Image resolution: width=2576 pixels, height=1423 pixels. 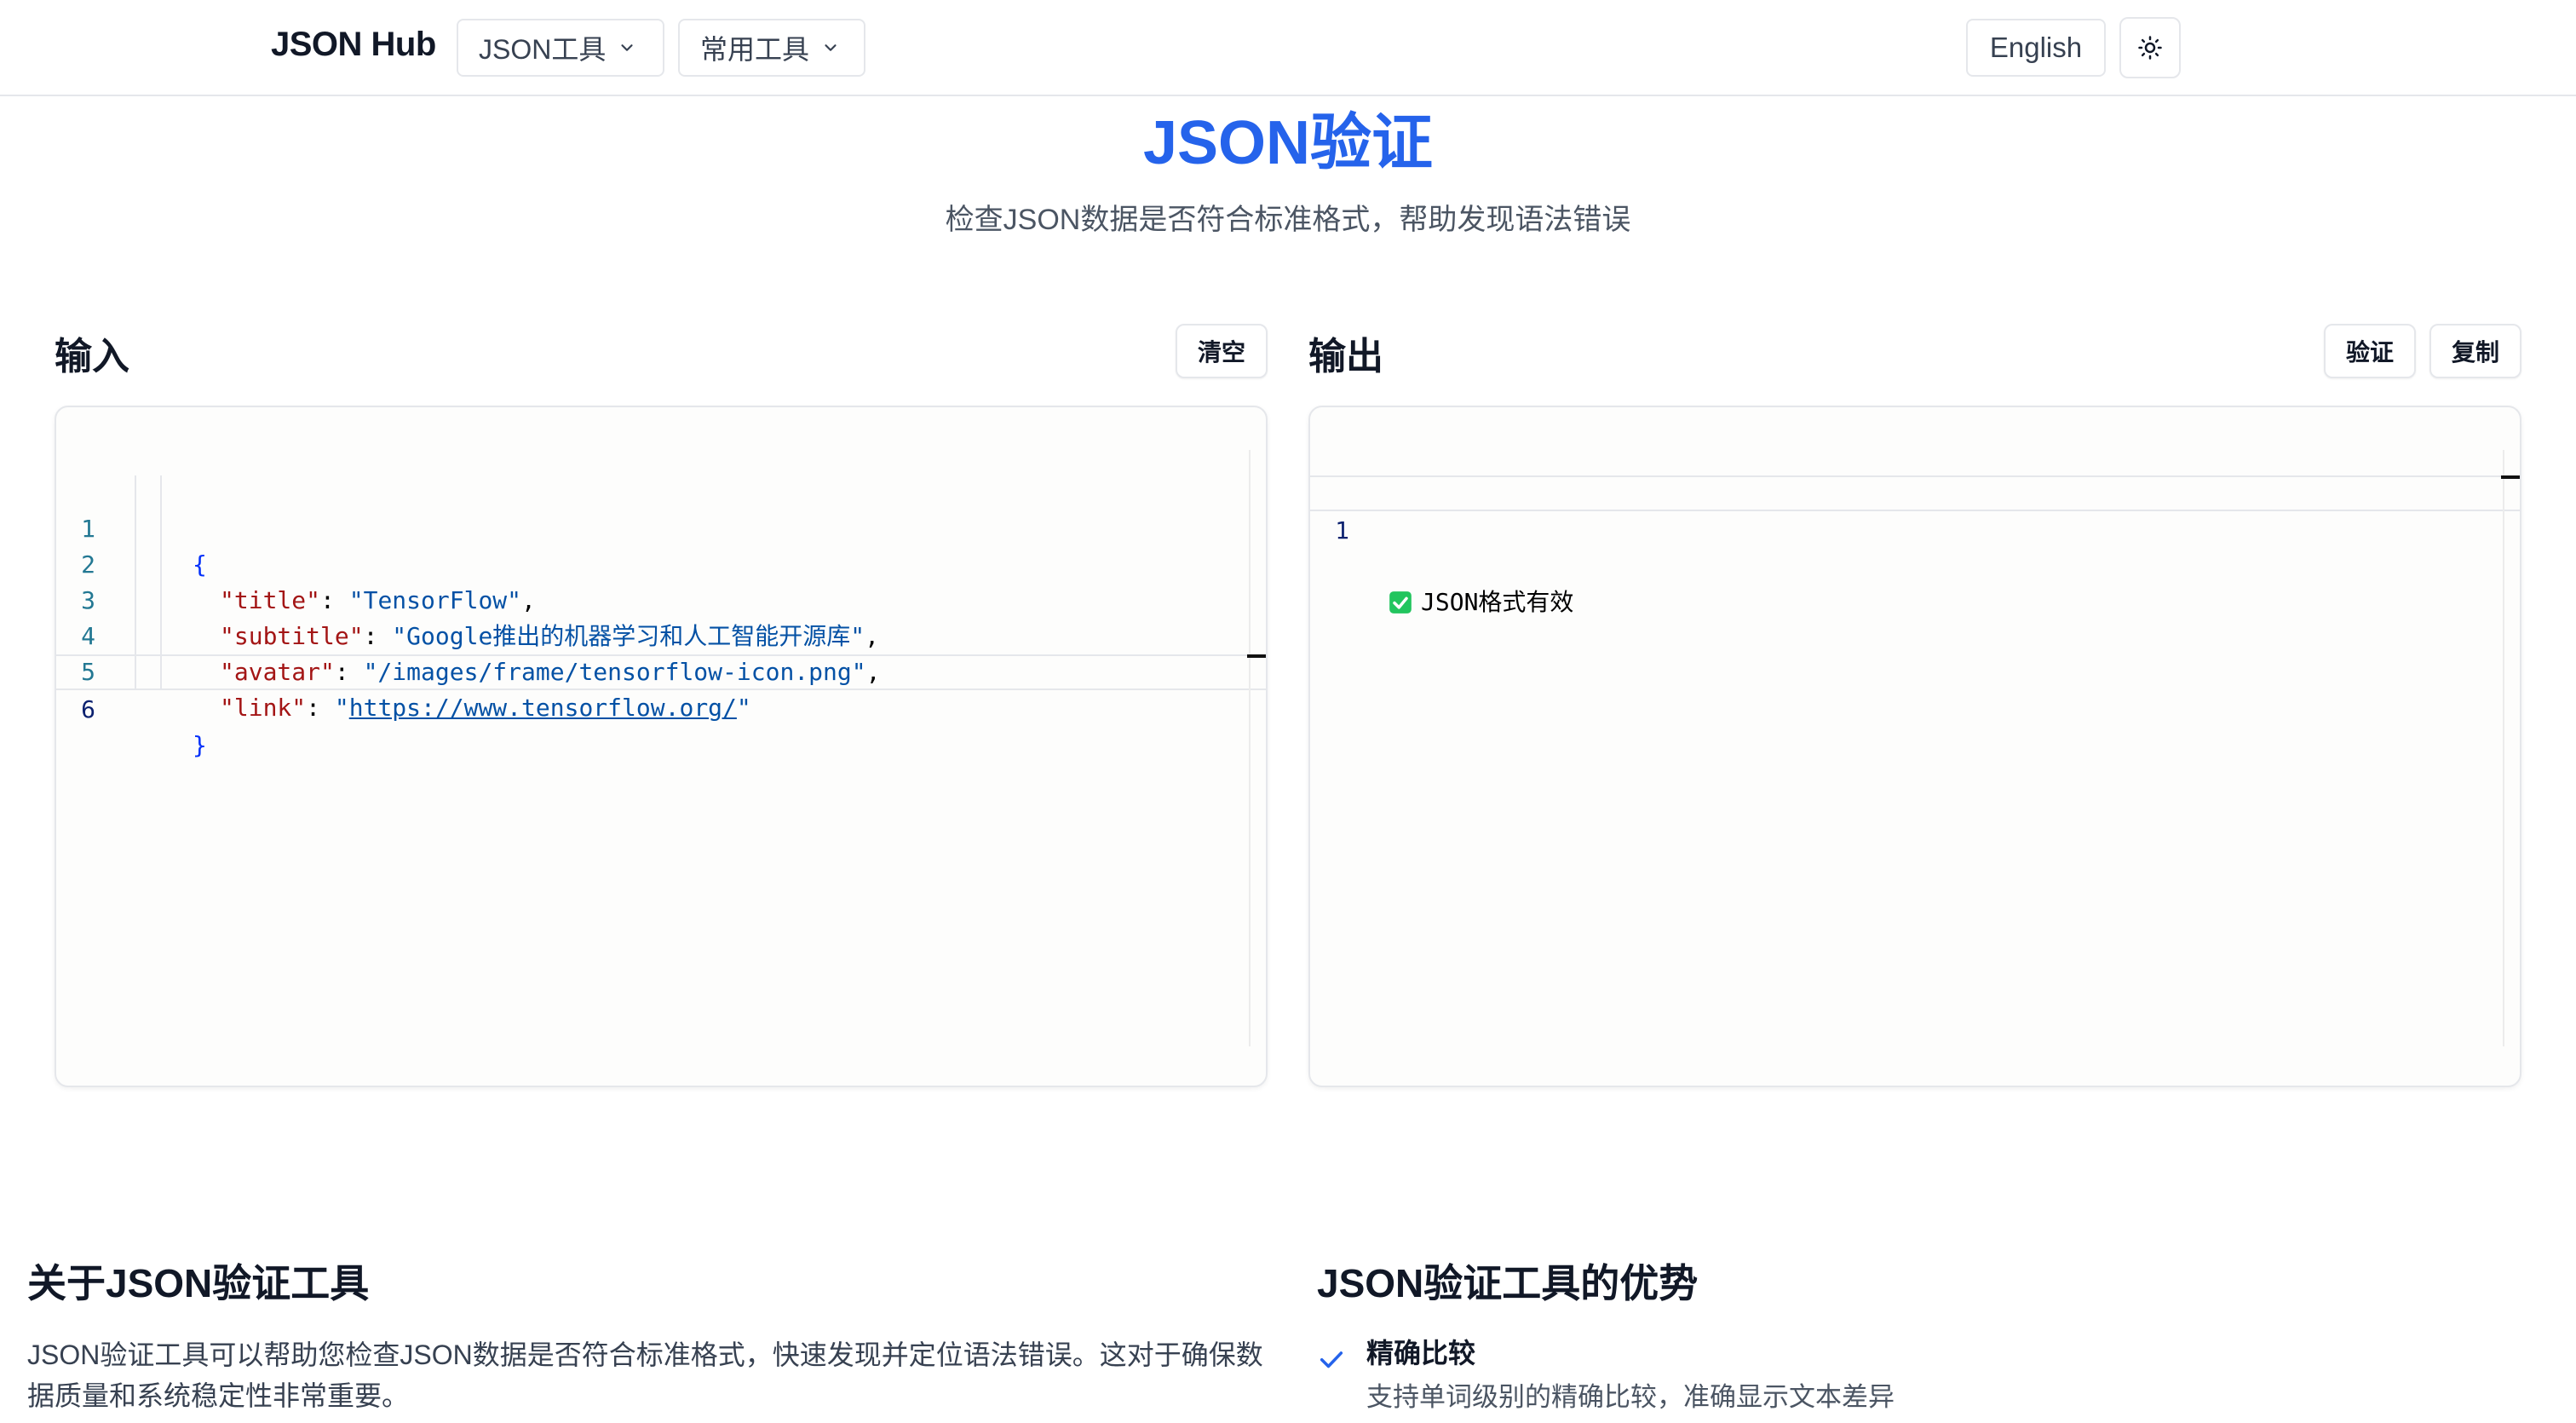 What do you see at coordinates (1631, 1397) in the screenshot?
I see `advantage-desc: 支持单词级别的精确比较，准确显示文本差异` at bounding box center [1631, 1397].